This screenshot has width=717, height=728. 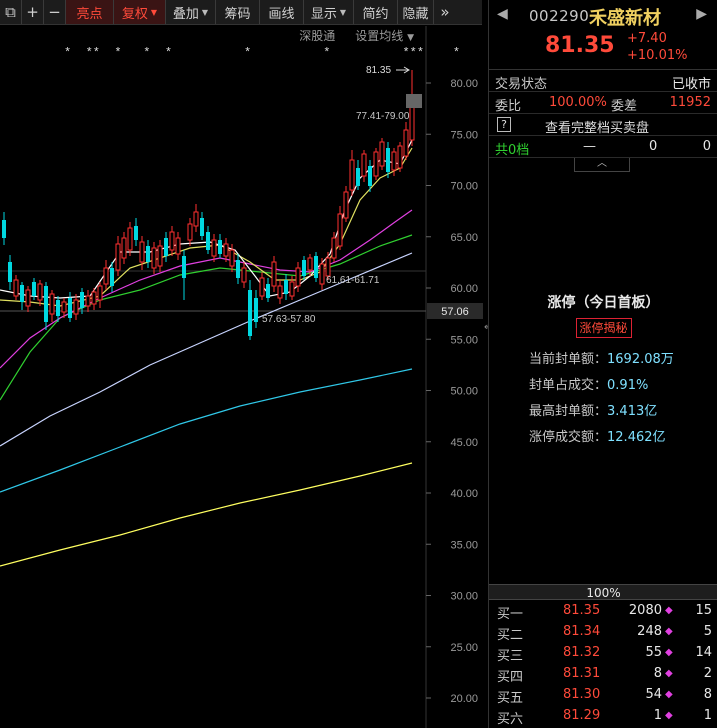 I want to click on prev-stock-icon: ◀, so click(x=502, y=14).